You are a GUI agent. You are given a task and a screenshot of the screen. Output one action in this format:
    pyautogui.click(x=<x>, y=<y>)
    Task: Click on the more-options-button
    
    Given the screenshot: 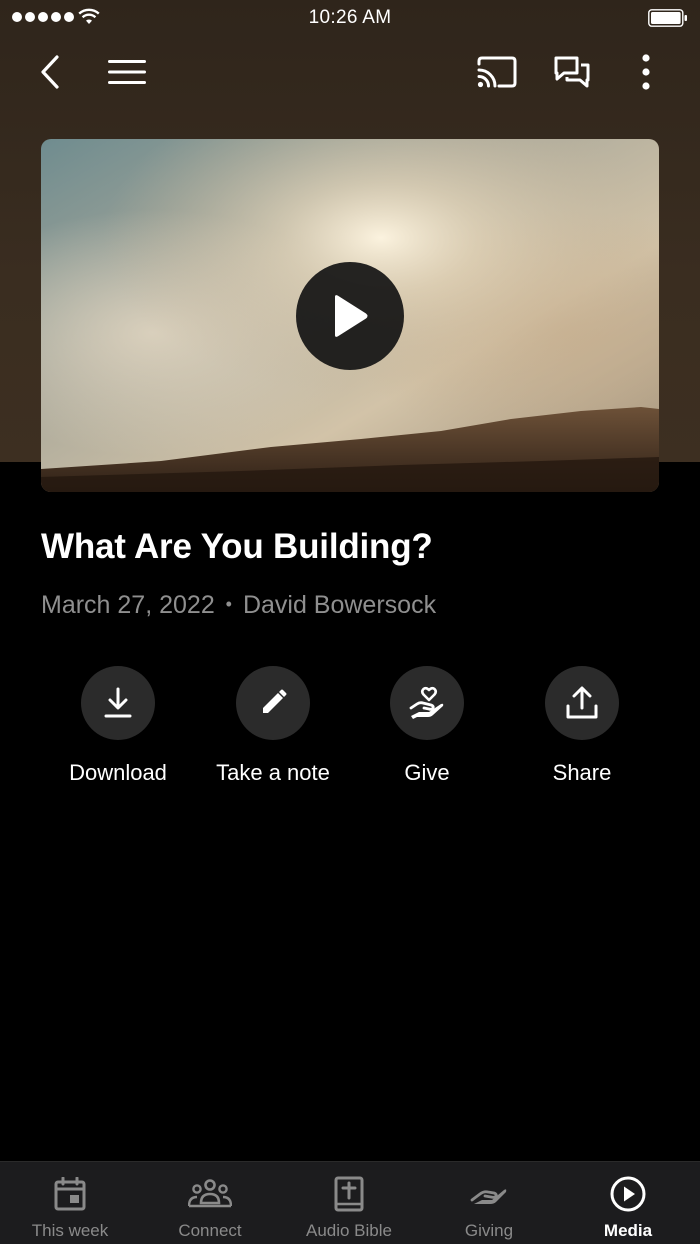 What is the action you would take?
    pyautogui.click(x=646, y=72)
    